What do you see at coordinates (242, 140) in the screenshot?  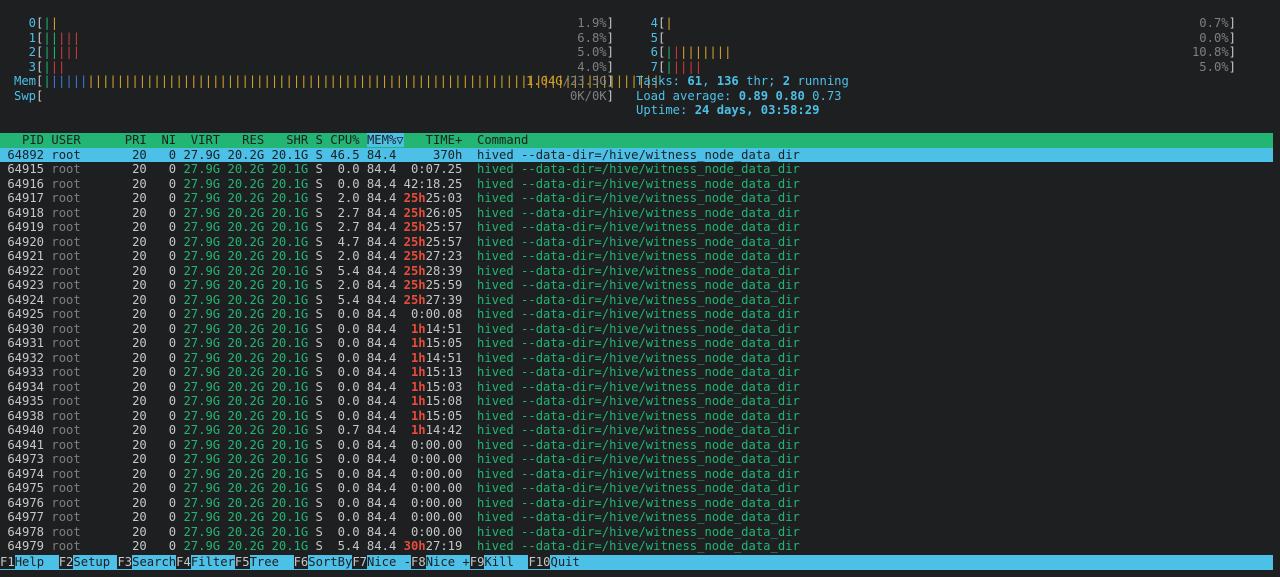 I see `col-res-header: RES` at bounding box center [242, 140].